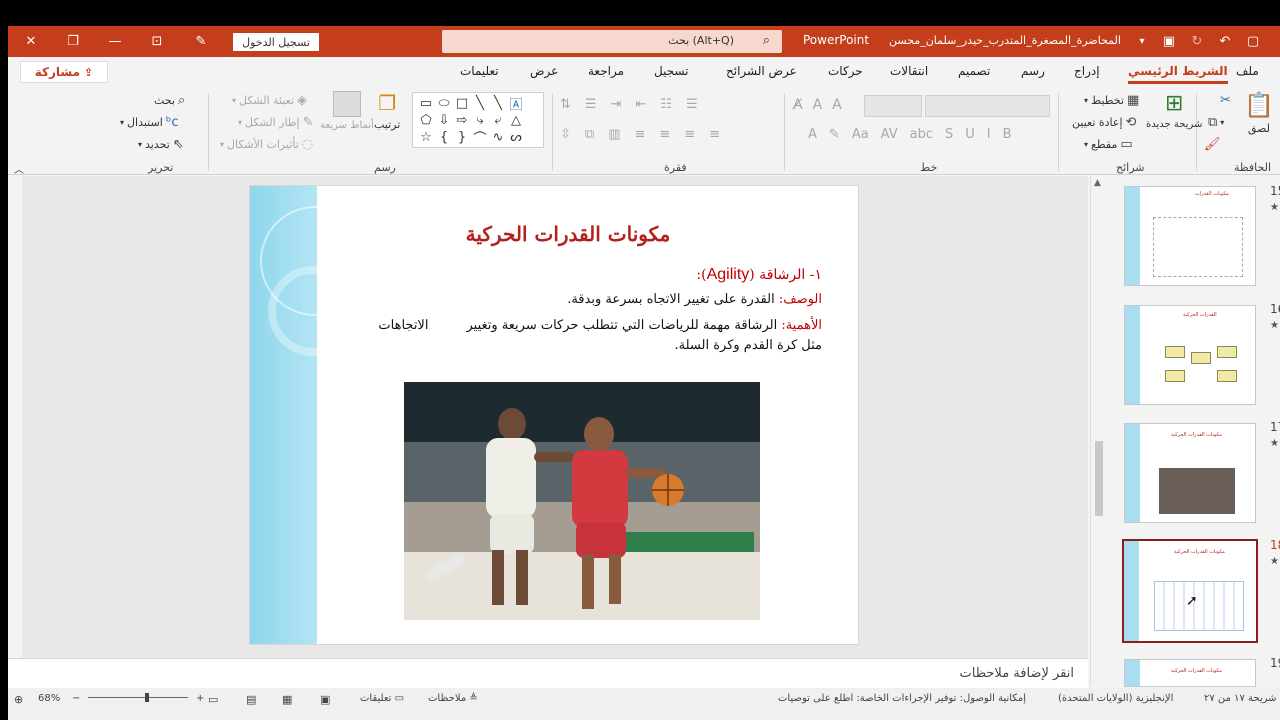 The image size is (1280, 720). What do you see at coordinates (1216, 122) in the screenshot?
I see `copy-icon: ⧉ ▾` at bounding box center [1216, 122].